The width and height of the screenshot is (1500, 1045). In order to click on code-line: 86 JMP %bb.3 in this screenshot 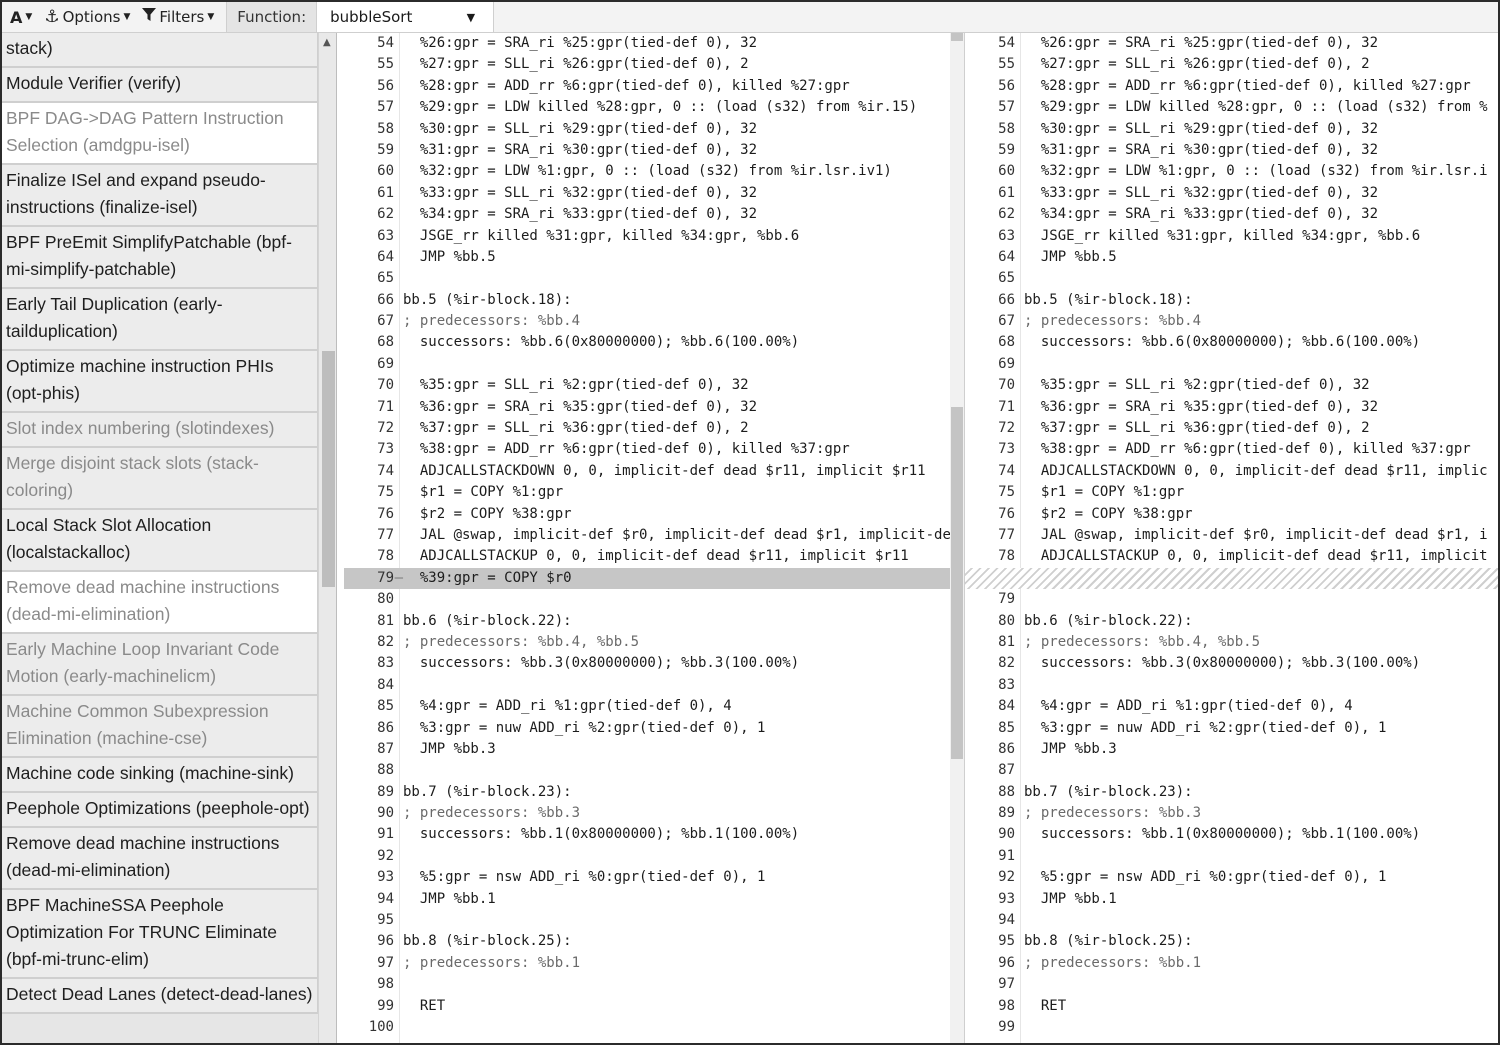, I will do `click(1231, 749)`.